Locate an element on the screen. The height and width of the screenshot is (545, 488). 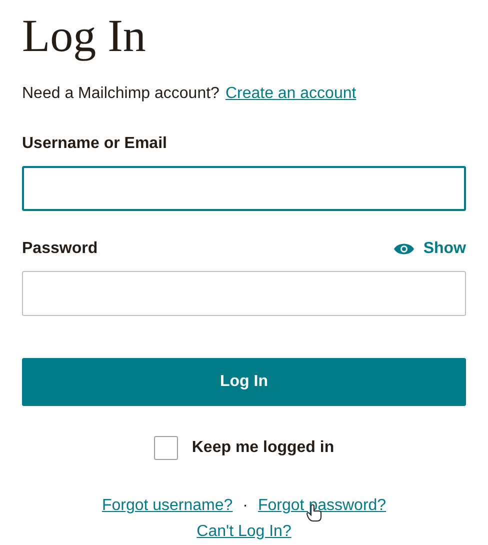
login-button: Log In is located at coordinates (244, 382).